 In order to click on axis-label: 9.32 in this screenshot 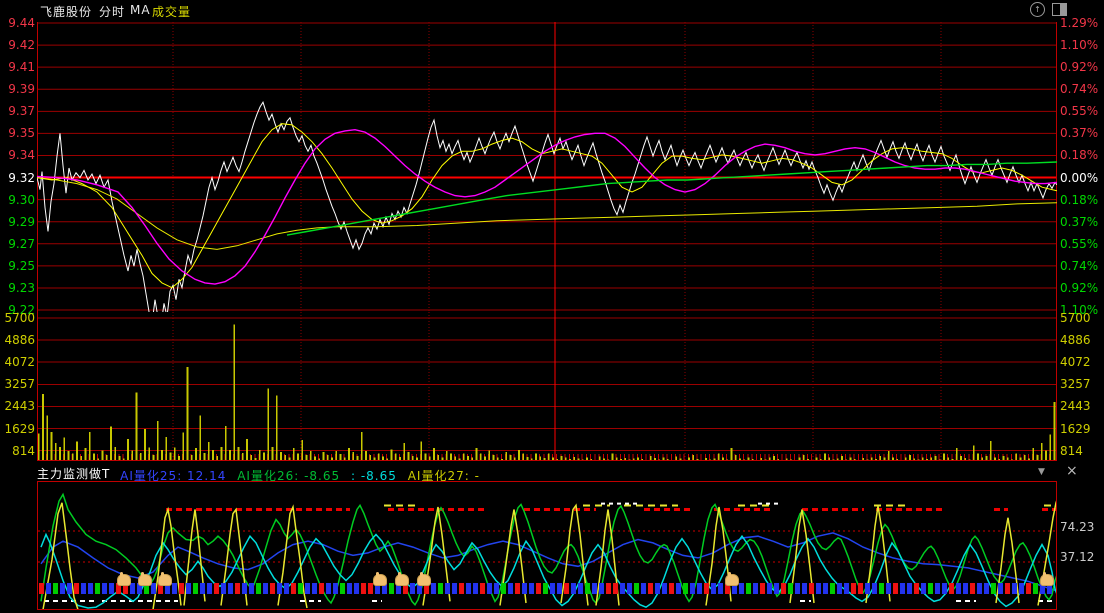, I will do `click(21, 177)`.